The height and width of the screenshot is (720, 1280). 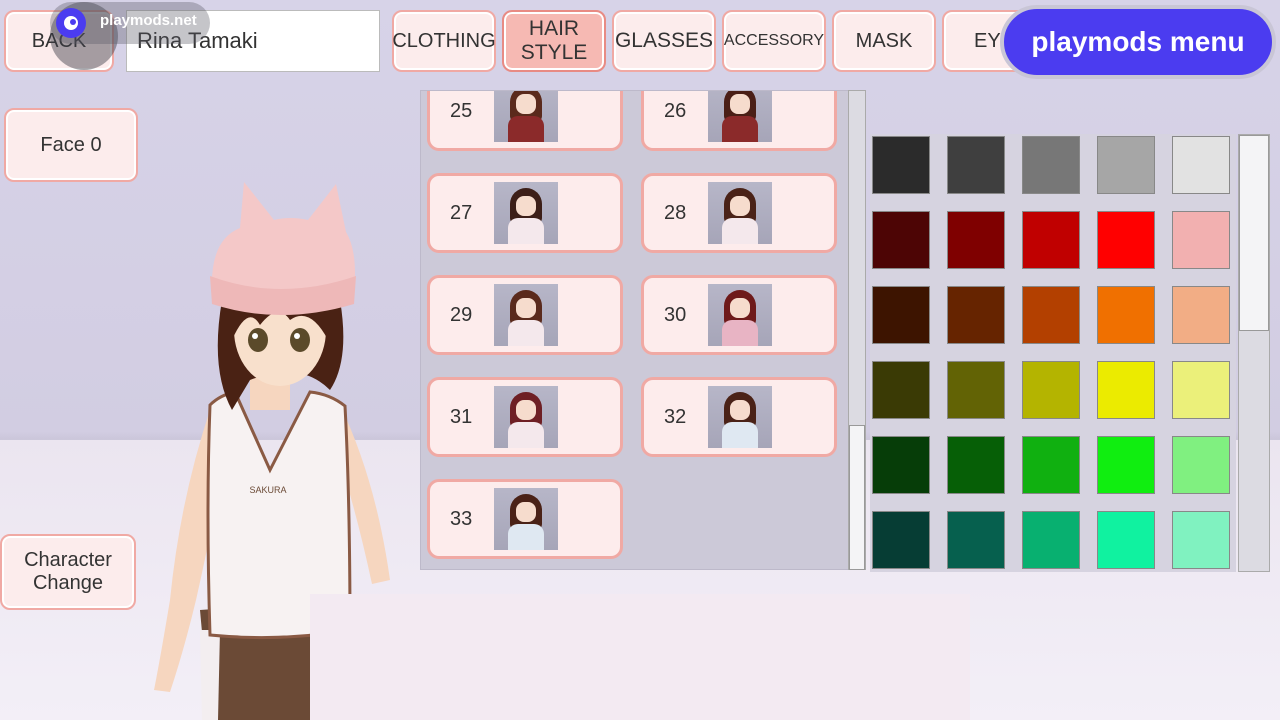 I want to click on hair-style-item: 26, so click(x=739, y=121).